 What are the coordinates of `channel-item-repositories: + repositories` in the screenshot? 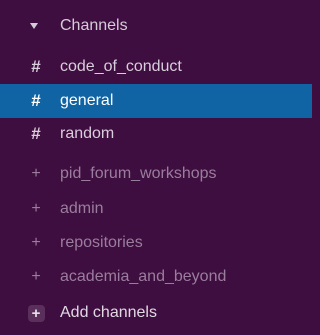 It's located at (156, 243).